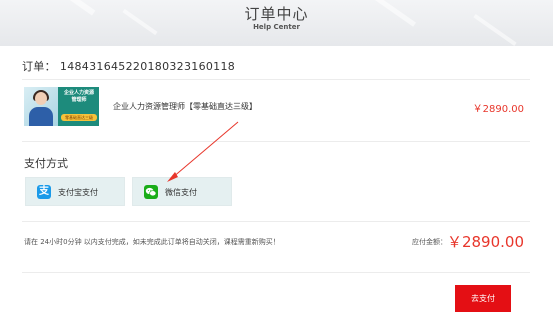  I want to click on amount-due-value: ￥2890.00, so click(485, 242).